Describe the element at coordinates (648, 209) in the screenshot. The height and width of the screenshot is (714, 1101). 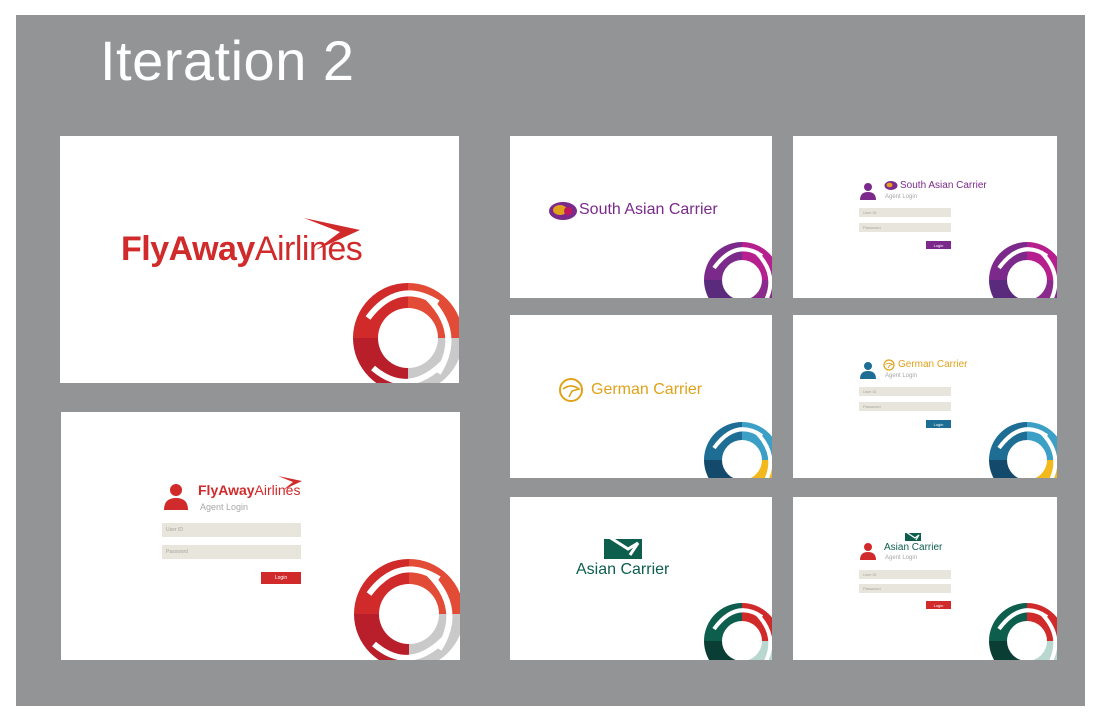
I see `south-asian-brand: South Asian Carrier` at that location.